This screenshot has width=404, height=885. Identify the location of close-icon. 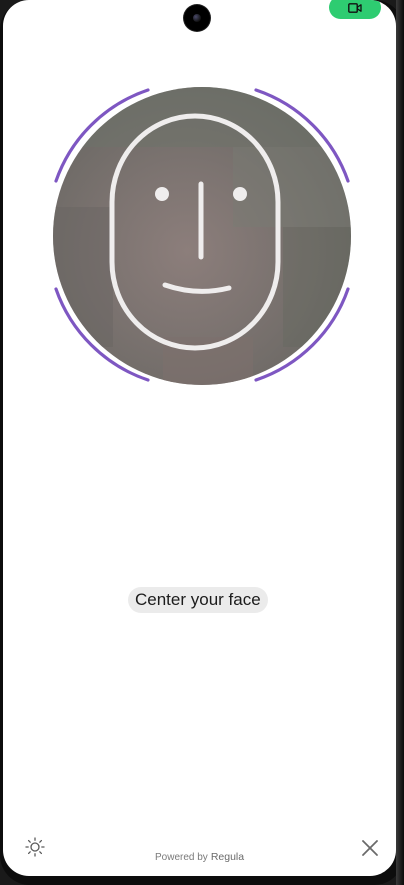
(370, 848).